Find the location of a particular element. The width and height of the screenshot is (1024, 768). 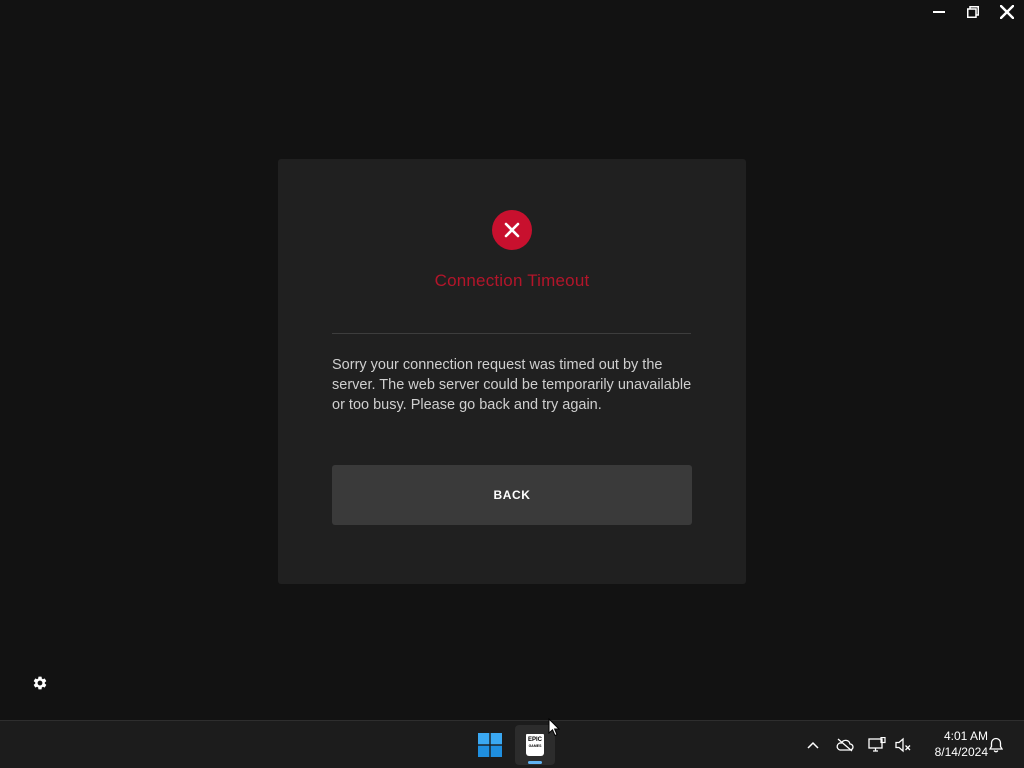

taskbar-epic-games-launcher: EPIC GAMES is located at coordinates (535, 745).